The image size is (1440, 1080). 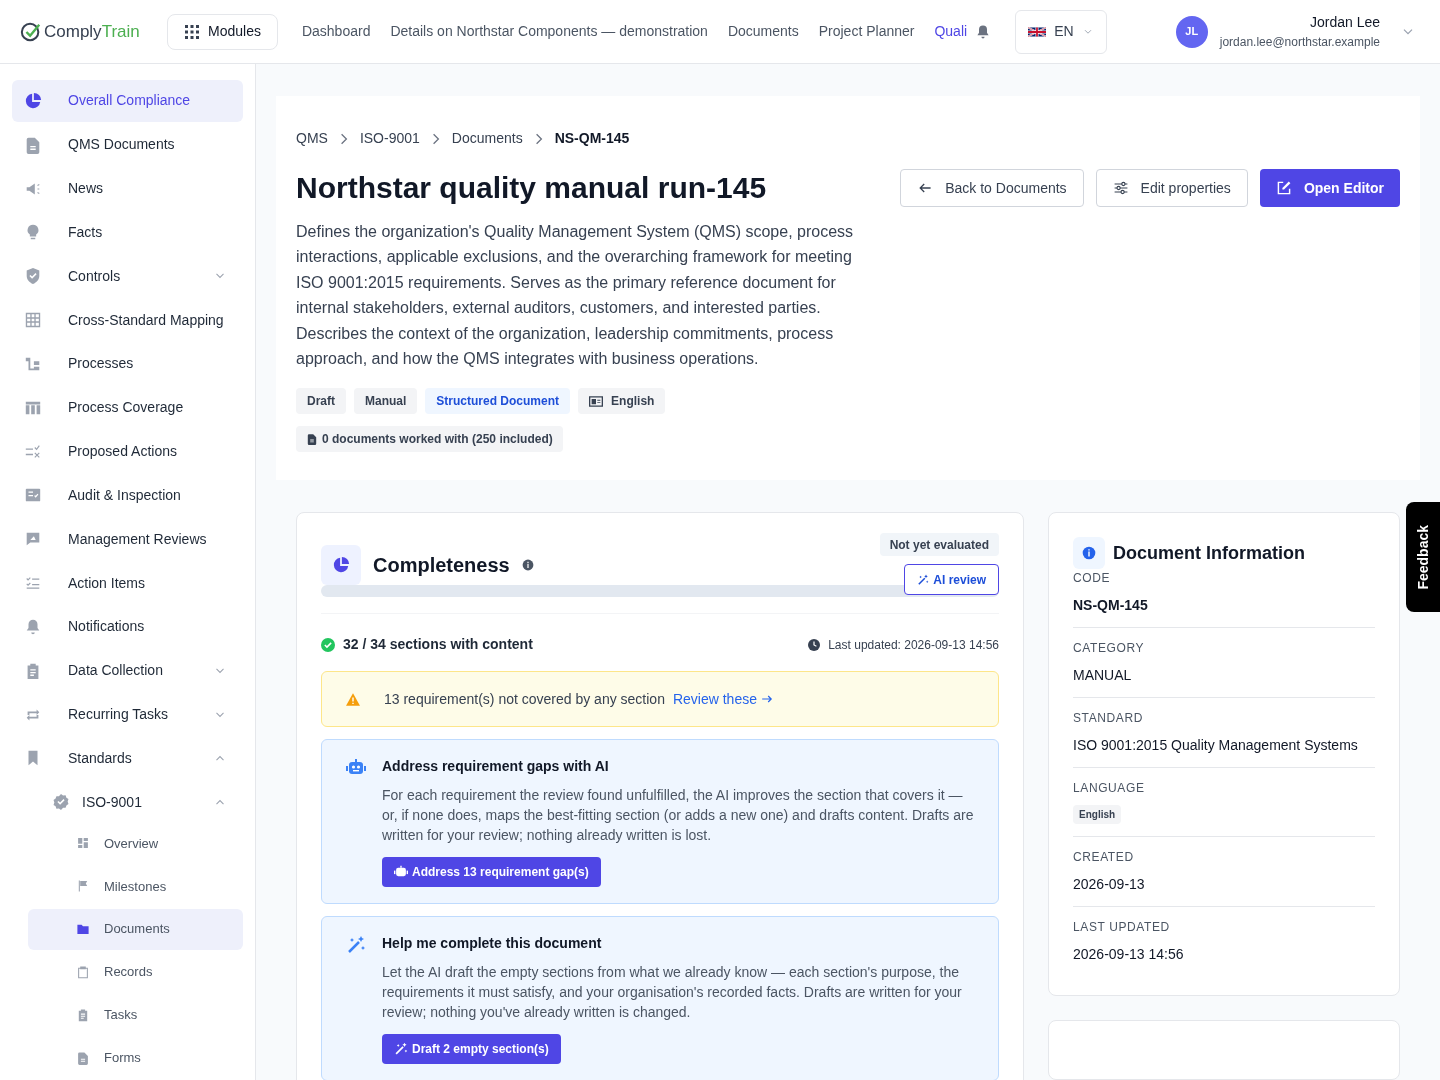 I want to click on field-label: CATEGORY, so click(x=1109, y=649).